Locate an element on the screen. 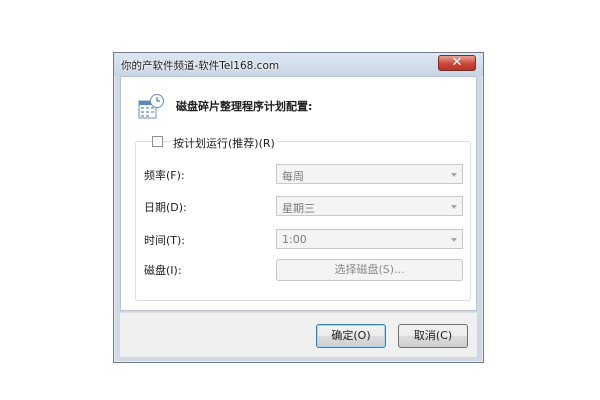 Image resolution: width=600 pixels, height=400 pixels. day-value: 星期三 is located at coordinates (298, 208).